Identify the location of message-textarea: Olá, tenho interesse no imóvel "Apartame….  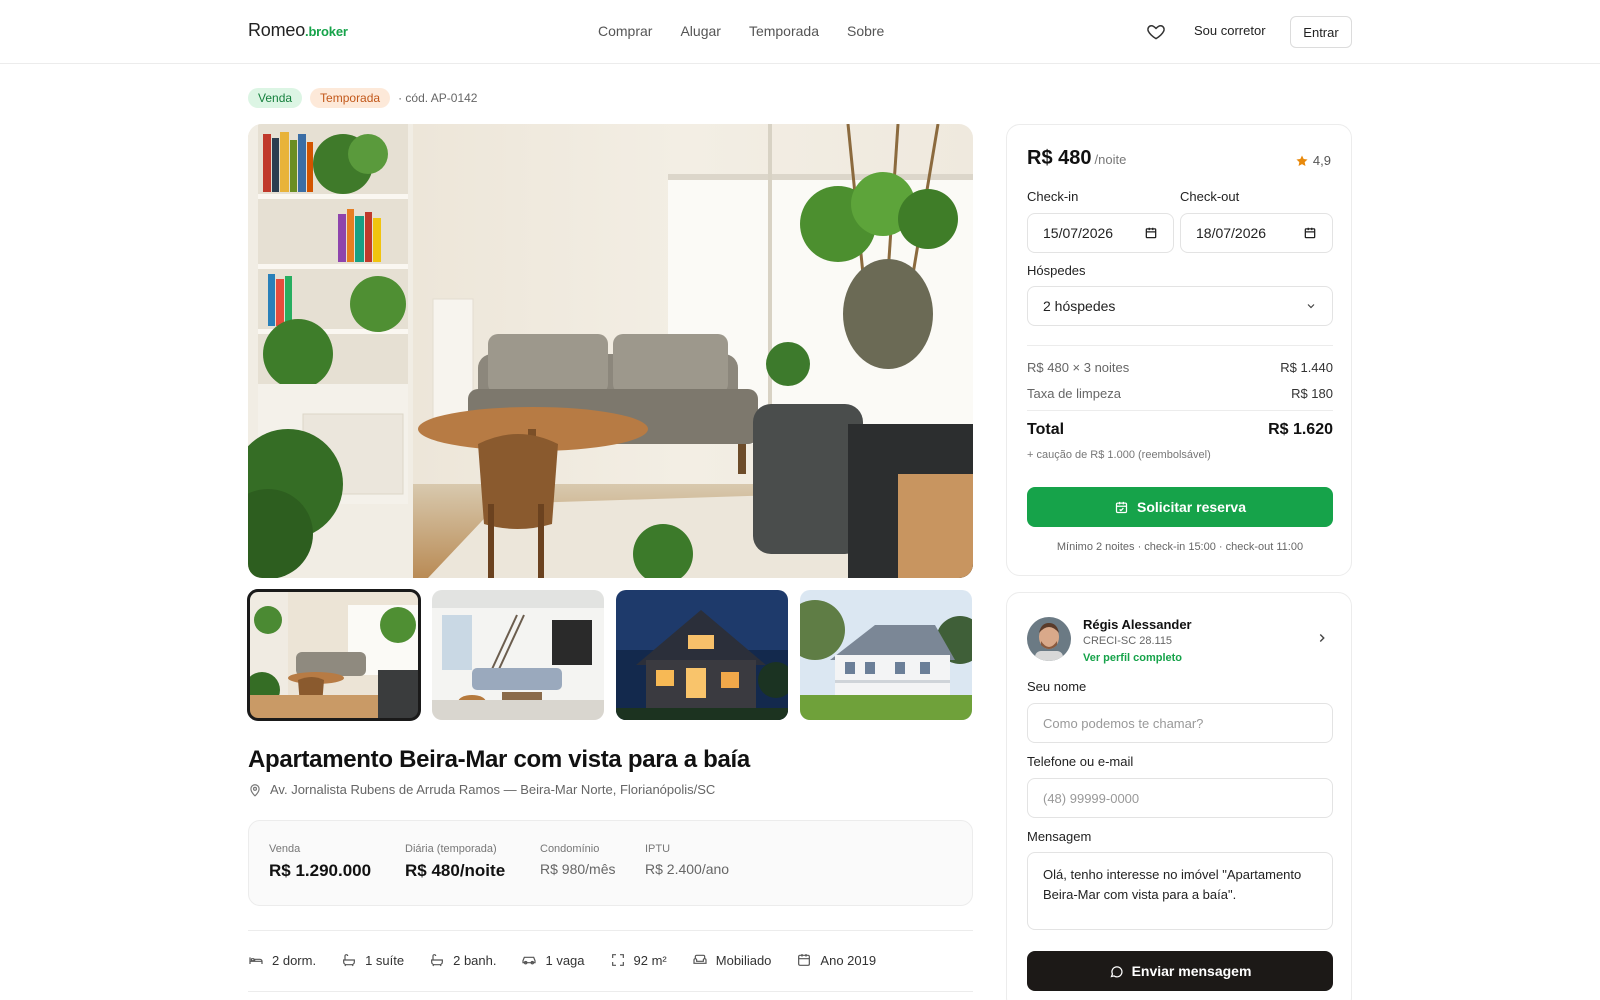
(1180, 891).